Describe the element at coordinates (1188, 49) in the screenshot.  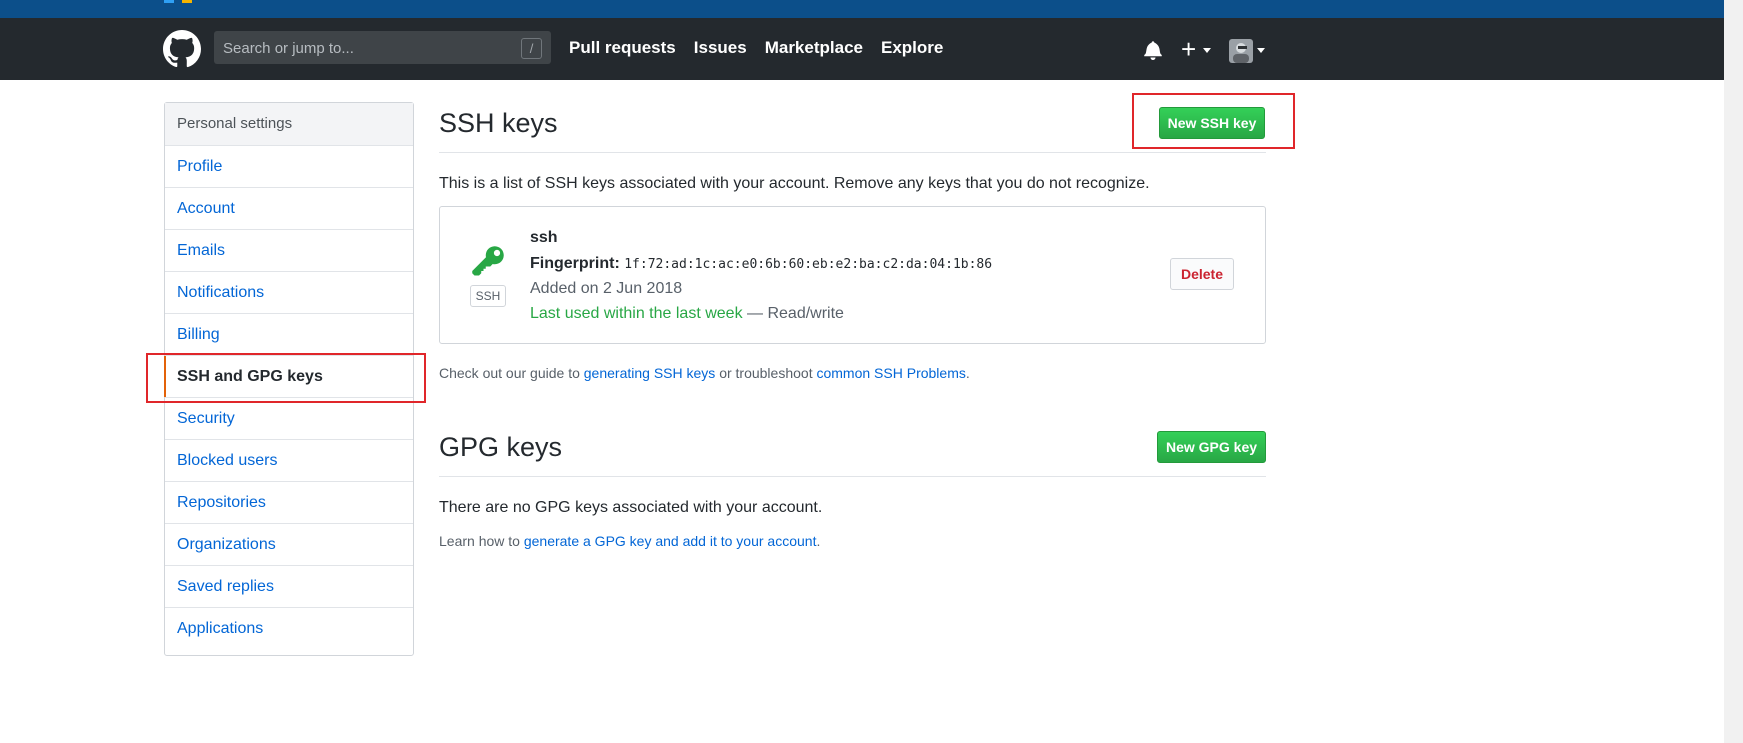
I see `create-new-icon: +` at that location.